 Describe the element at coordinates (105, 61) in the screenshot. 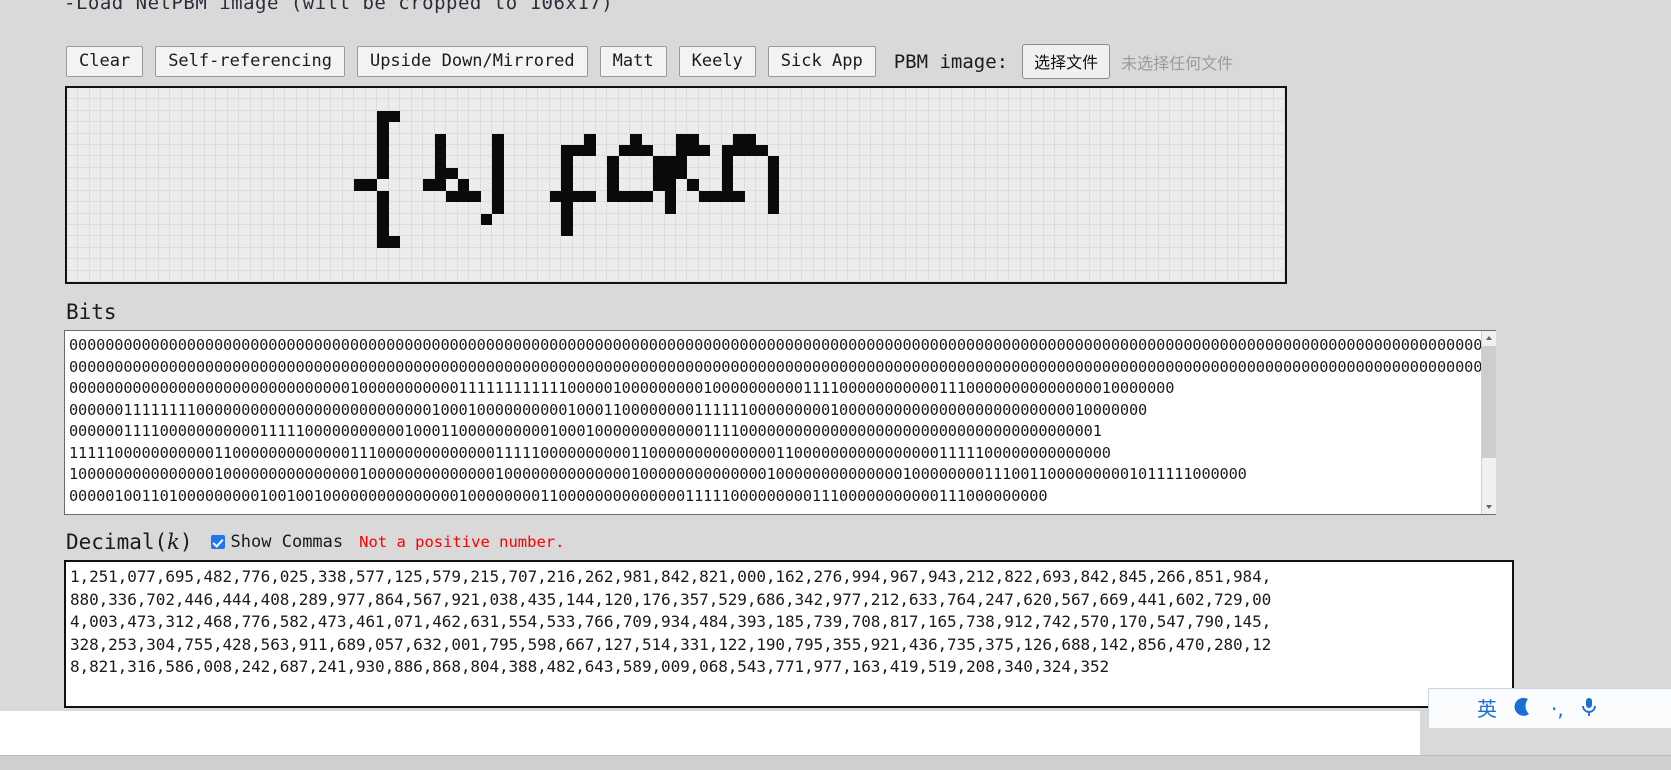

I see `clear-button: Clear` at that location.